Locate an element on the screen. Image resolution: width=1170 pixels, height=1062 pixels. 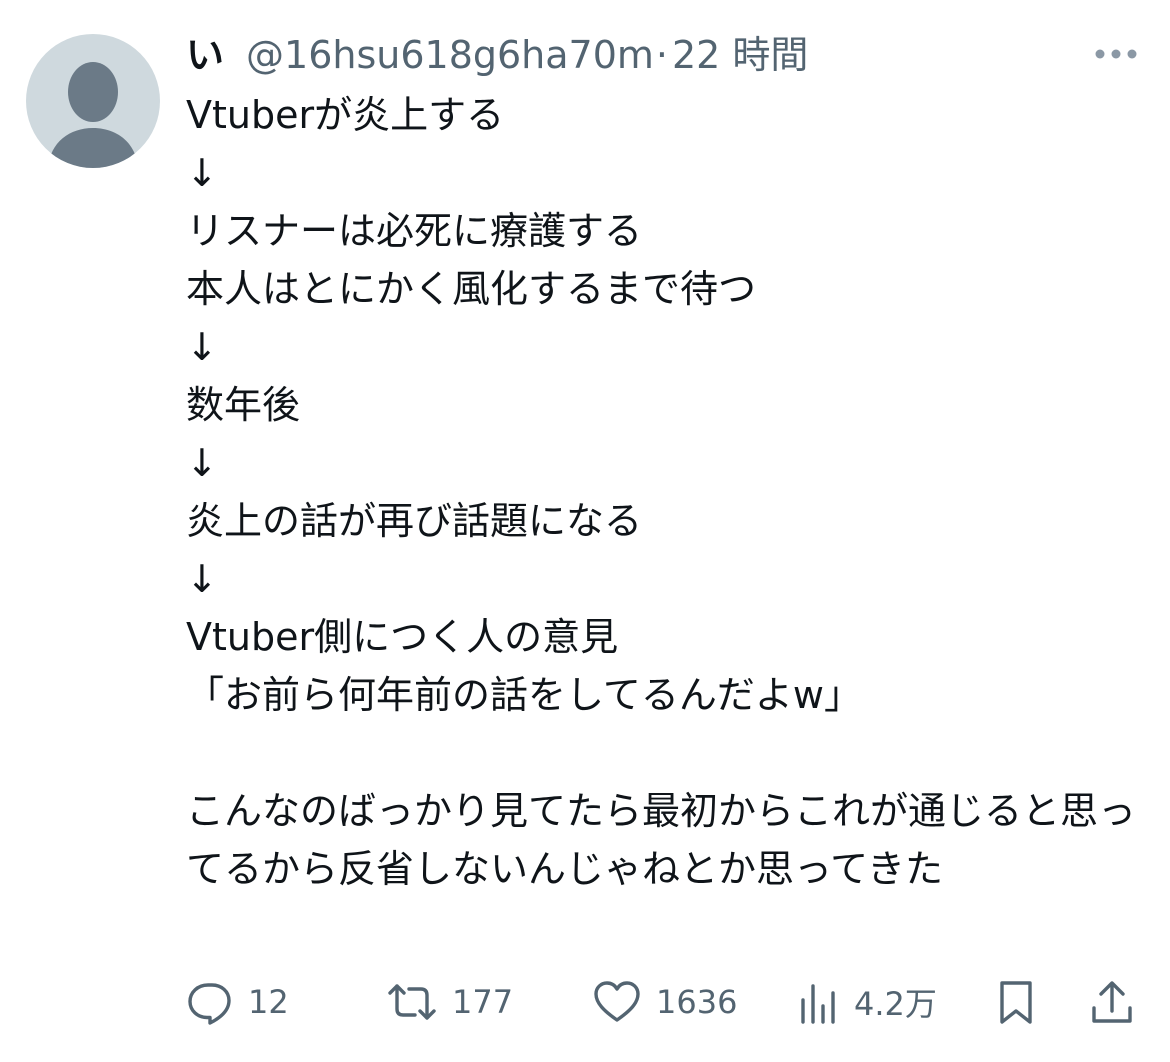
bookmark-icon is located at coordinates (1016, 1002).